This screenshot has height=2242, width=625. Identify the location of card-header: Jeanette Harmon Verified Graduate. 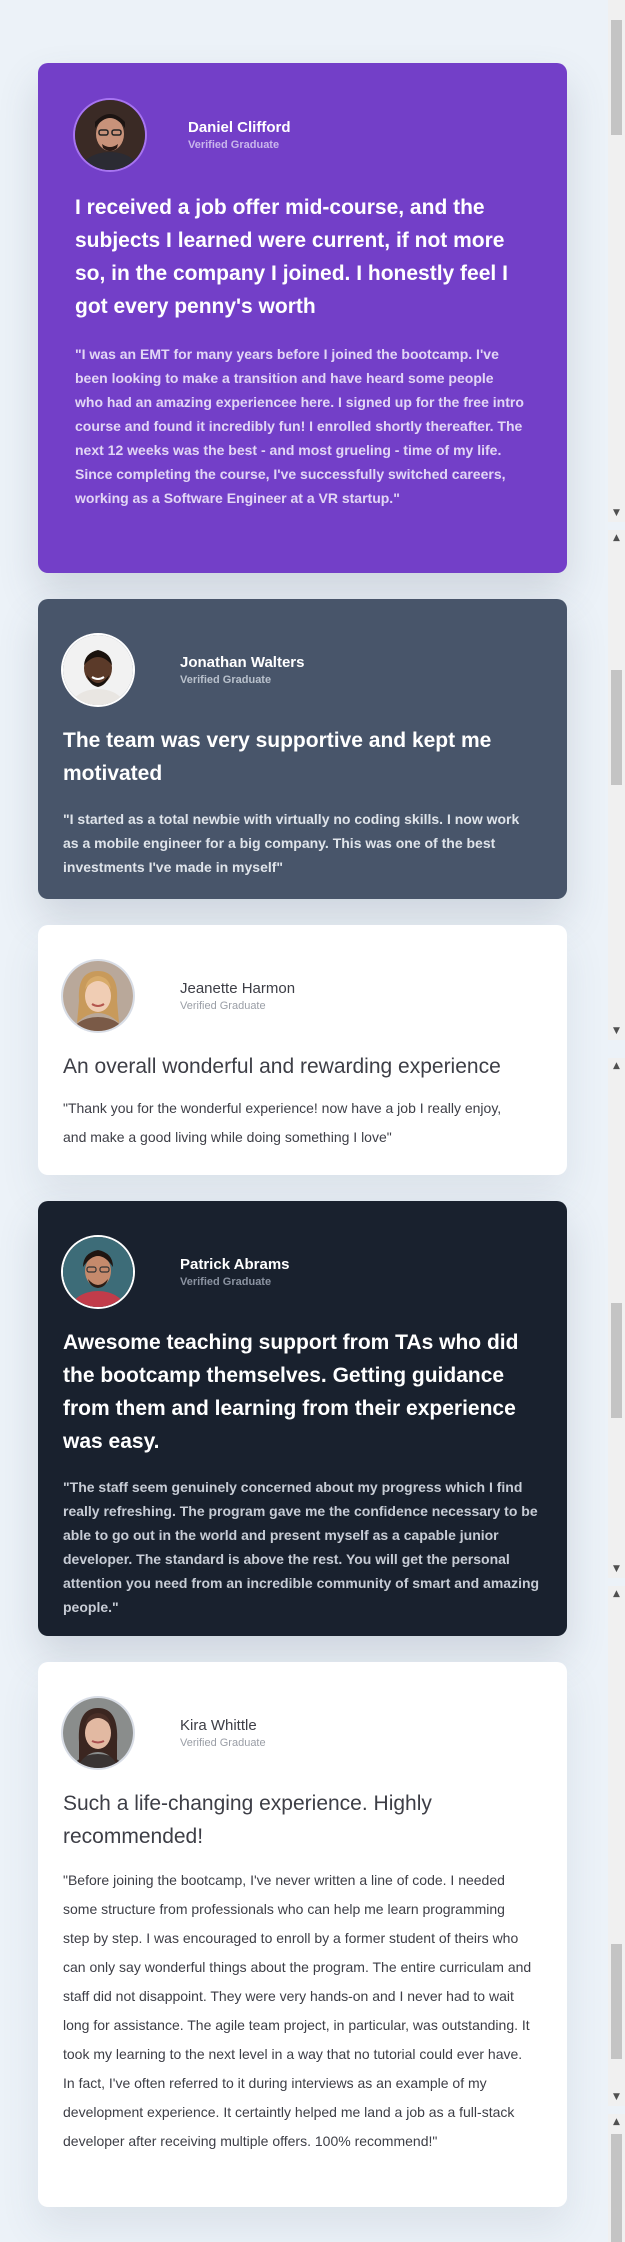
(300, 978).